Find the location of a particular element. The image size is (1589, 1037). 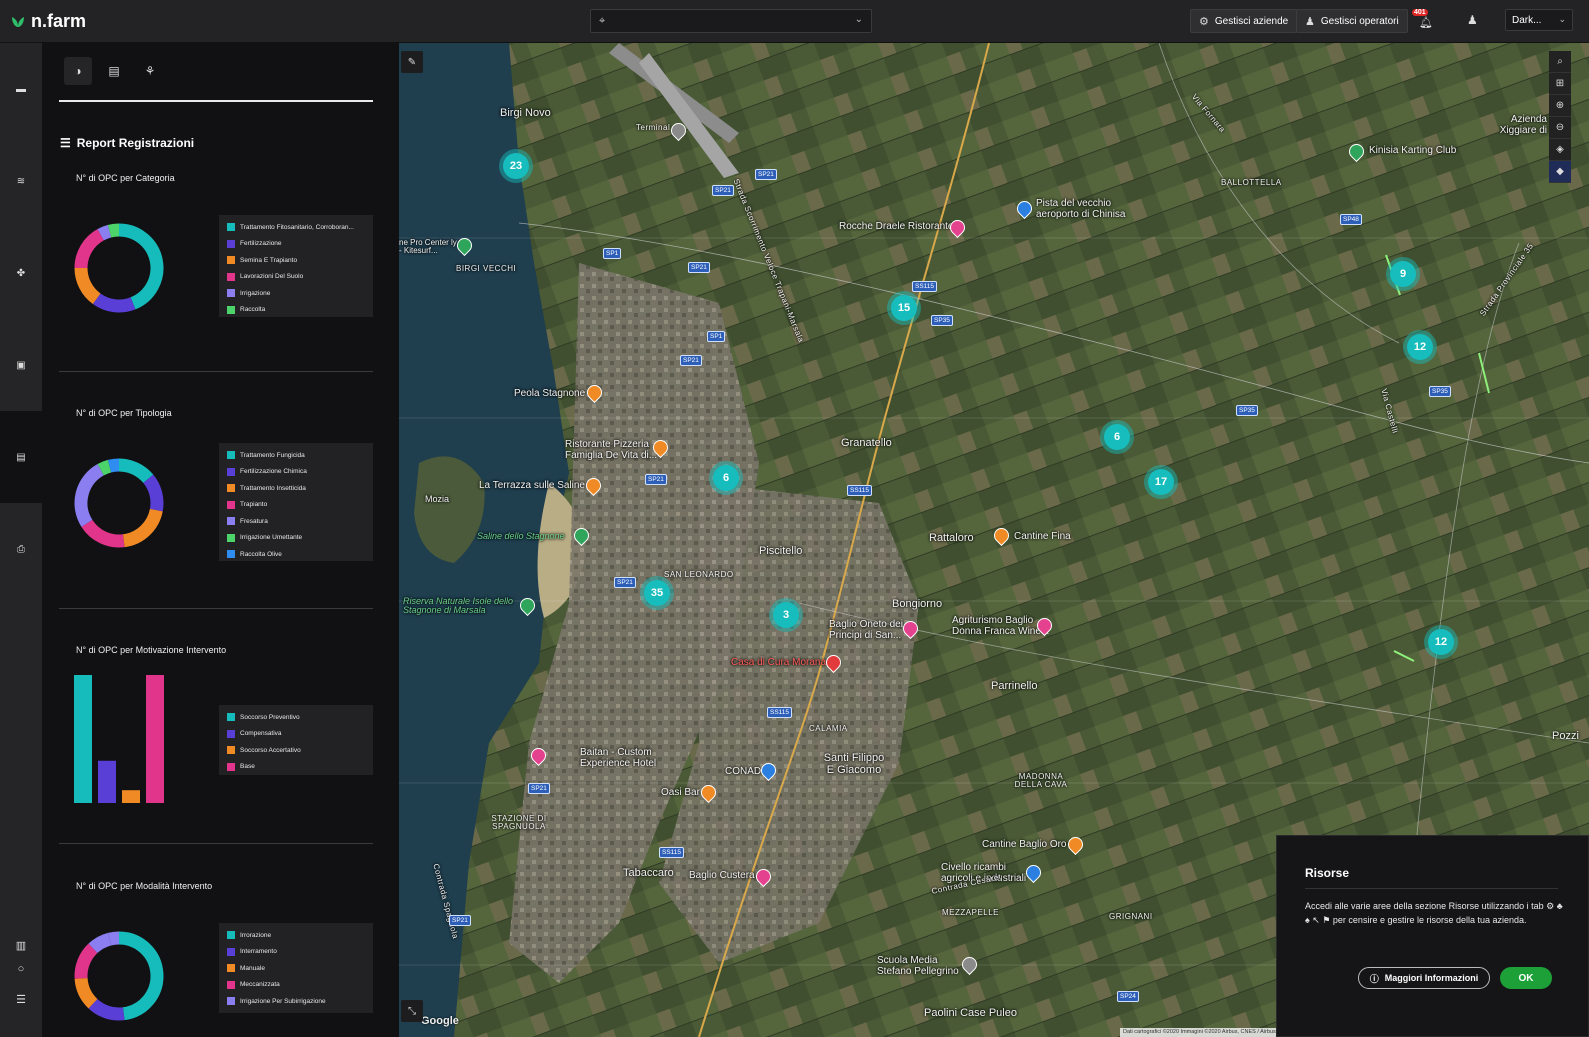

legend-item: Irrigazione Umettante is located at coordinates (300, 538).